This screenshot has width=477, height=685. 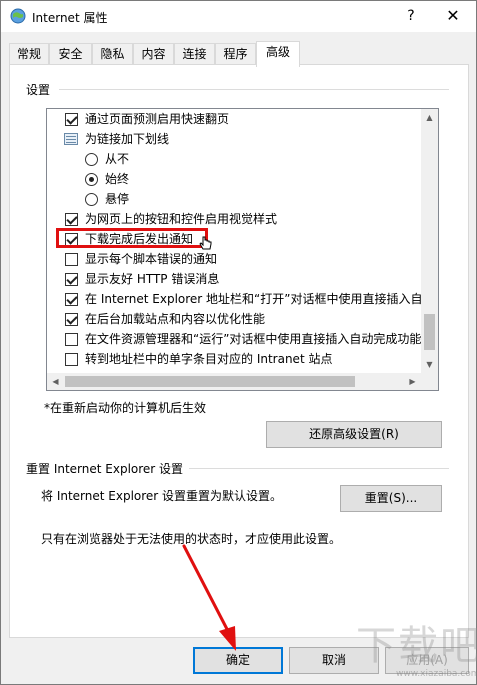 I want to click on reset-section-label: 重置 Internet Explorer 设置, so click(x=105, y=469).